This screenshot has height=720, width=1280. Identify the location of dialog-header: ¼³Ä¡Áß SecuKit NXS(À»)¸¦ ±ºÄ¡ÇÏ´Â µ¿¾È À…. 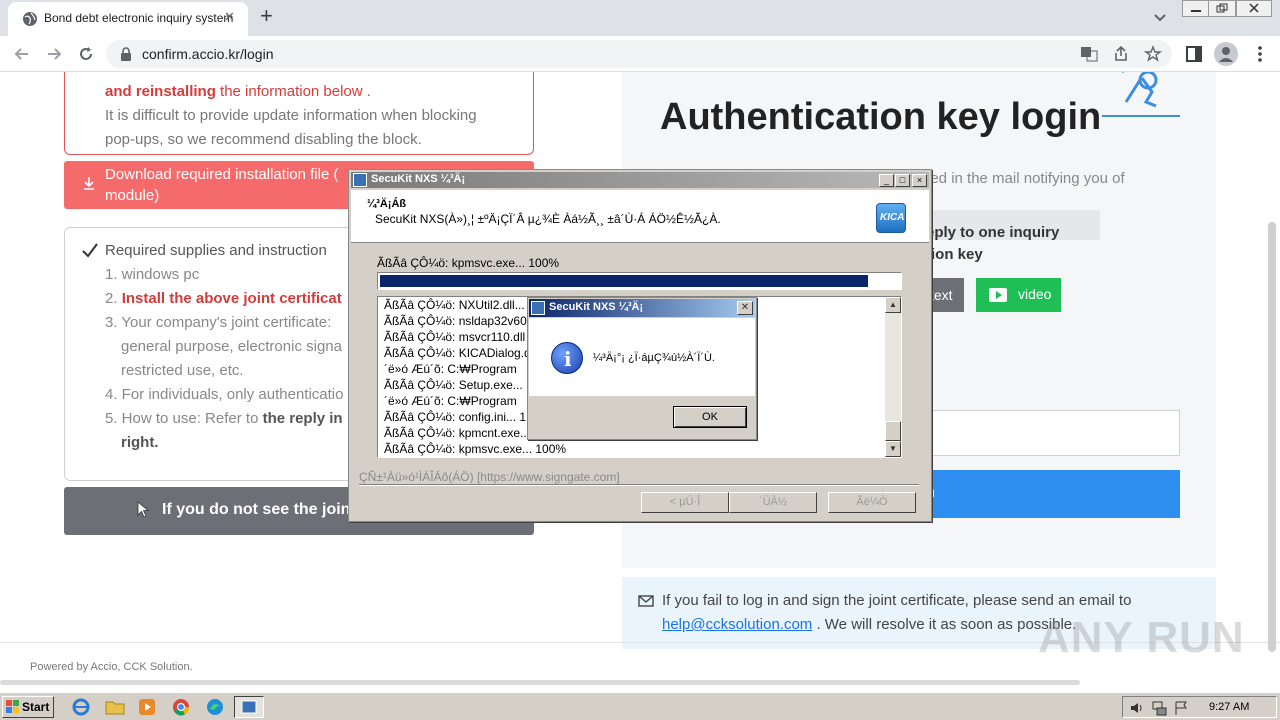
(640, 216).